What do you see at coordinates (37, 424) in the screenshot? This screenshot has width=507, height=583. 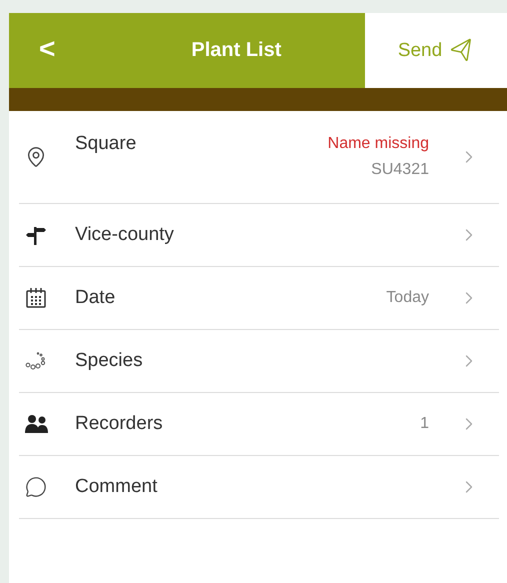 I see `people-icon` at bounding box center [37, 424].